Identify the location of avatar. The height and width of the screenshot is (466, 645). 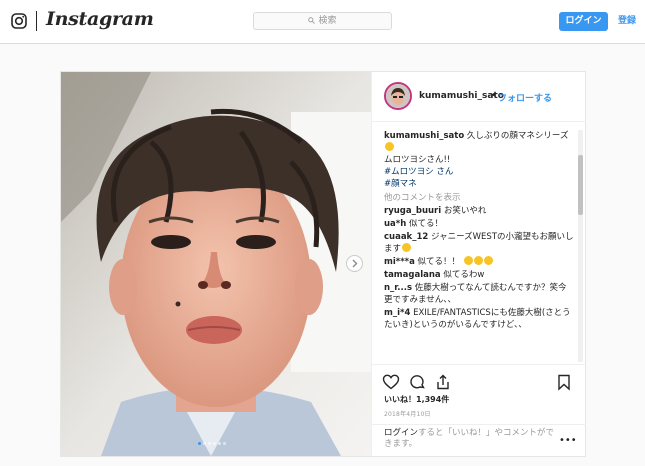
(398, 96).